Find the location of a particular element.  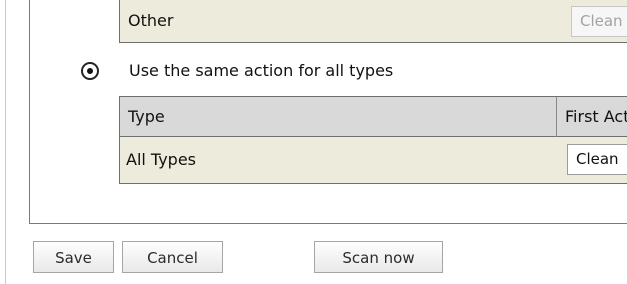

radio-selected-dot is located at coordinates (90, 71).